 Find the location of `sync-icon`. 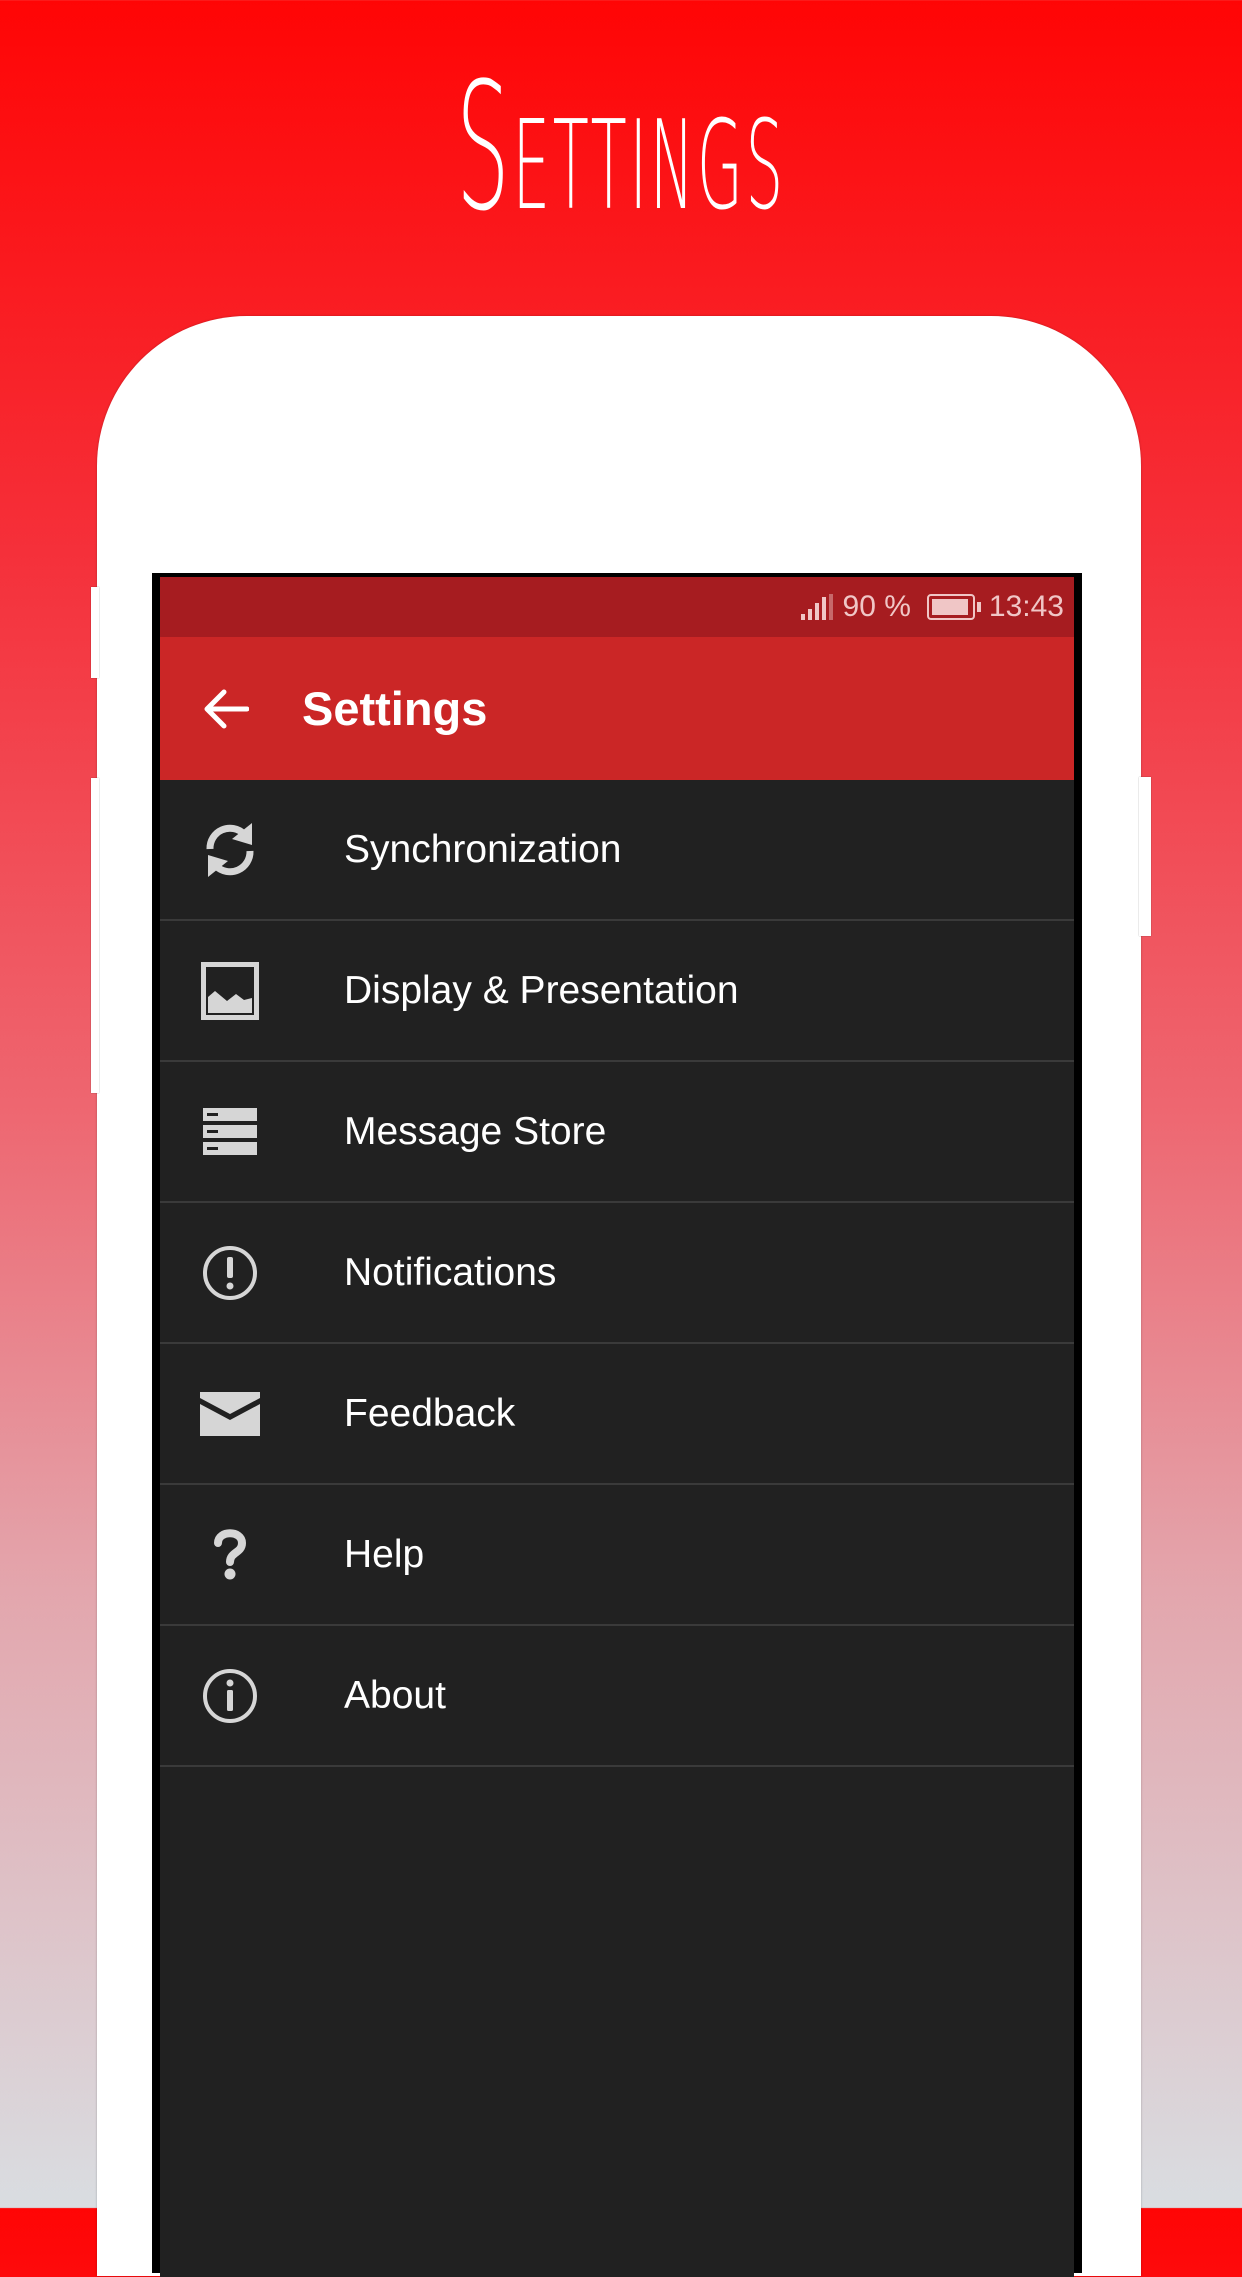

sync-icon is located at coordinates (230, 849).